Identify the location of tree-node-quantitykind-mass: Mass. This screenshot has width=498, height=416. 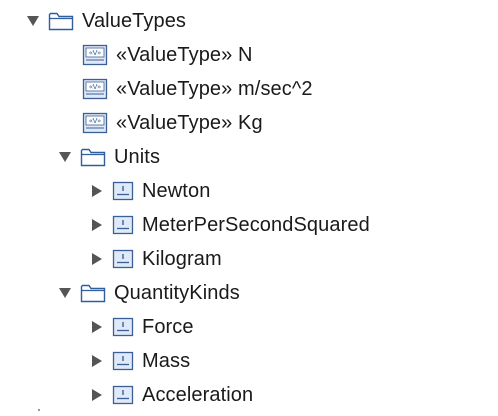
(249, 361).